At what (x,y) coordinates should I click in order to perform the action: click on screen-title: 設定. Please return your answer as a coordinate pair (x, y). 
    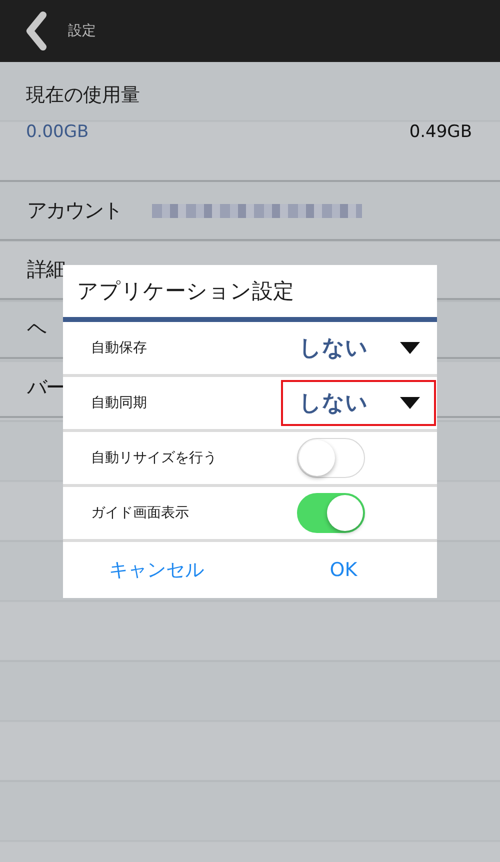
    Looking at the image, I should click on (82, 31).